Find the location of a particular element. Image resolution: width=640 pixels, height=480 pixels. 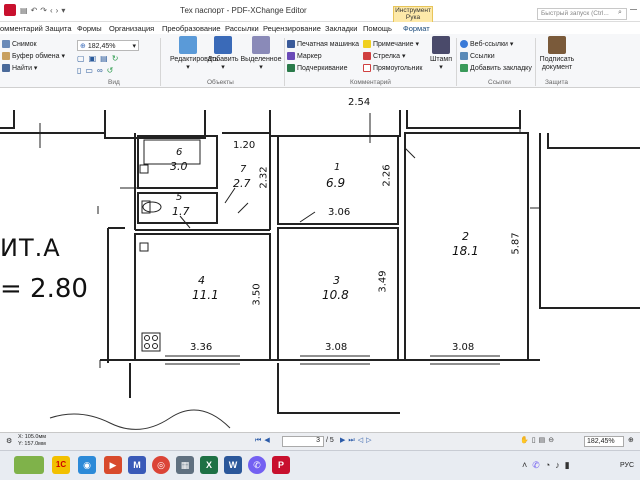

links-button: Ссылки is located at coordinates (477, 56).